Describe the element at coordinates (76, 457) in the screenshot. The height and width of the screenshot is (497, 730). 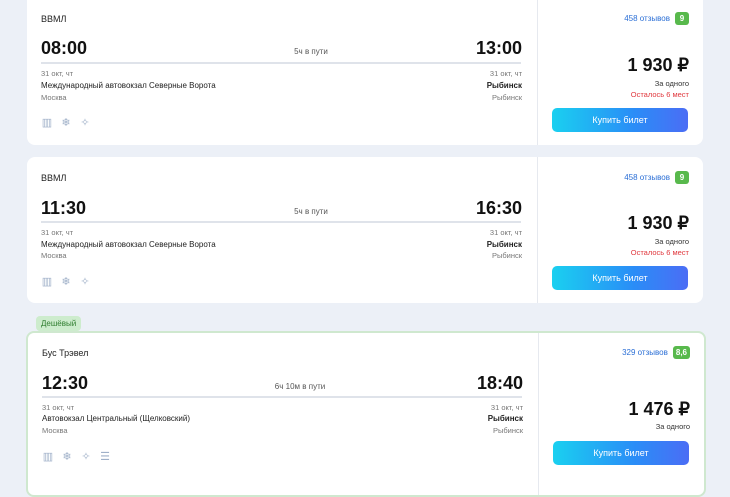
I see `amenities: ▥ ❄ ✧ ☰` at that location.